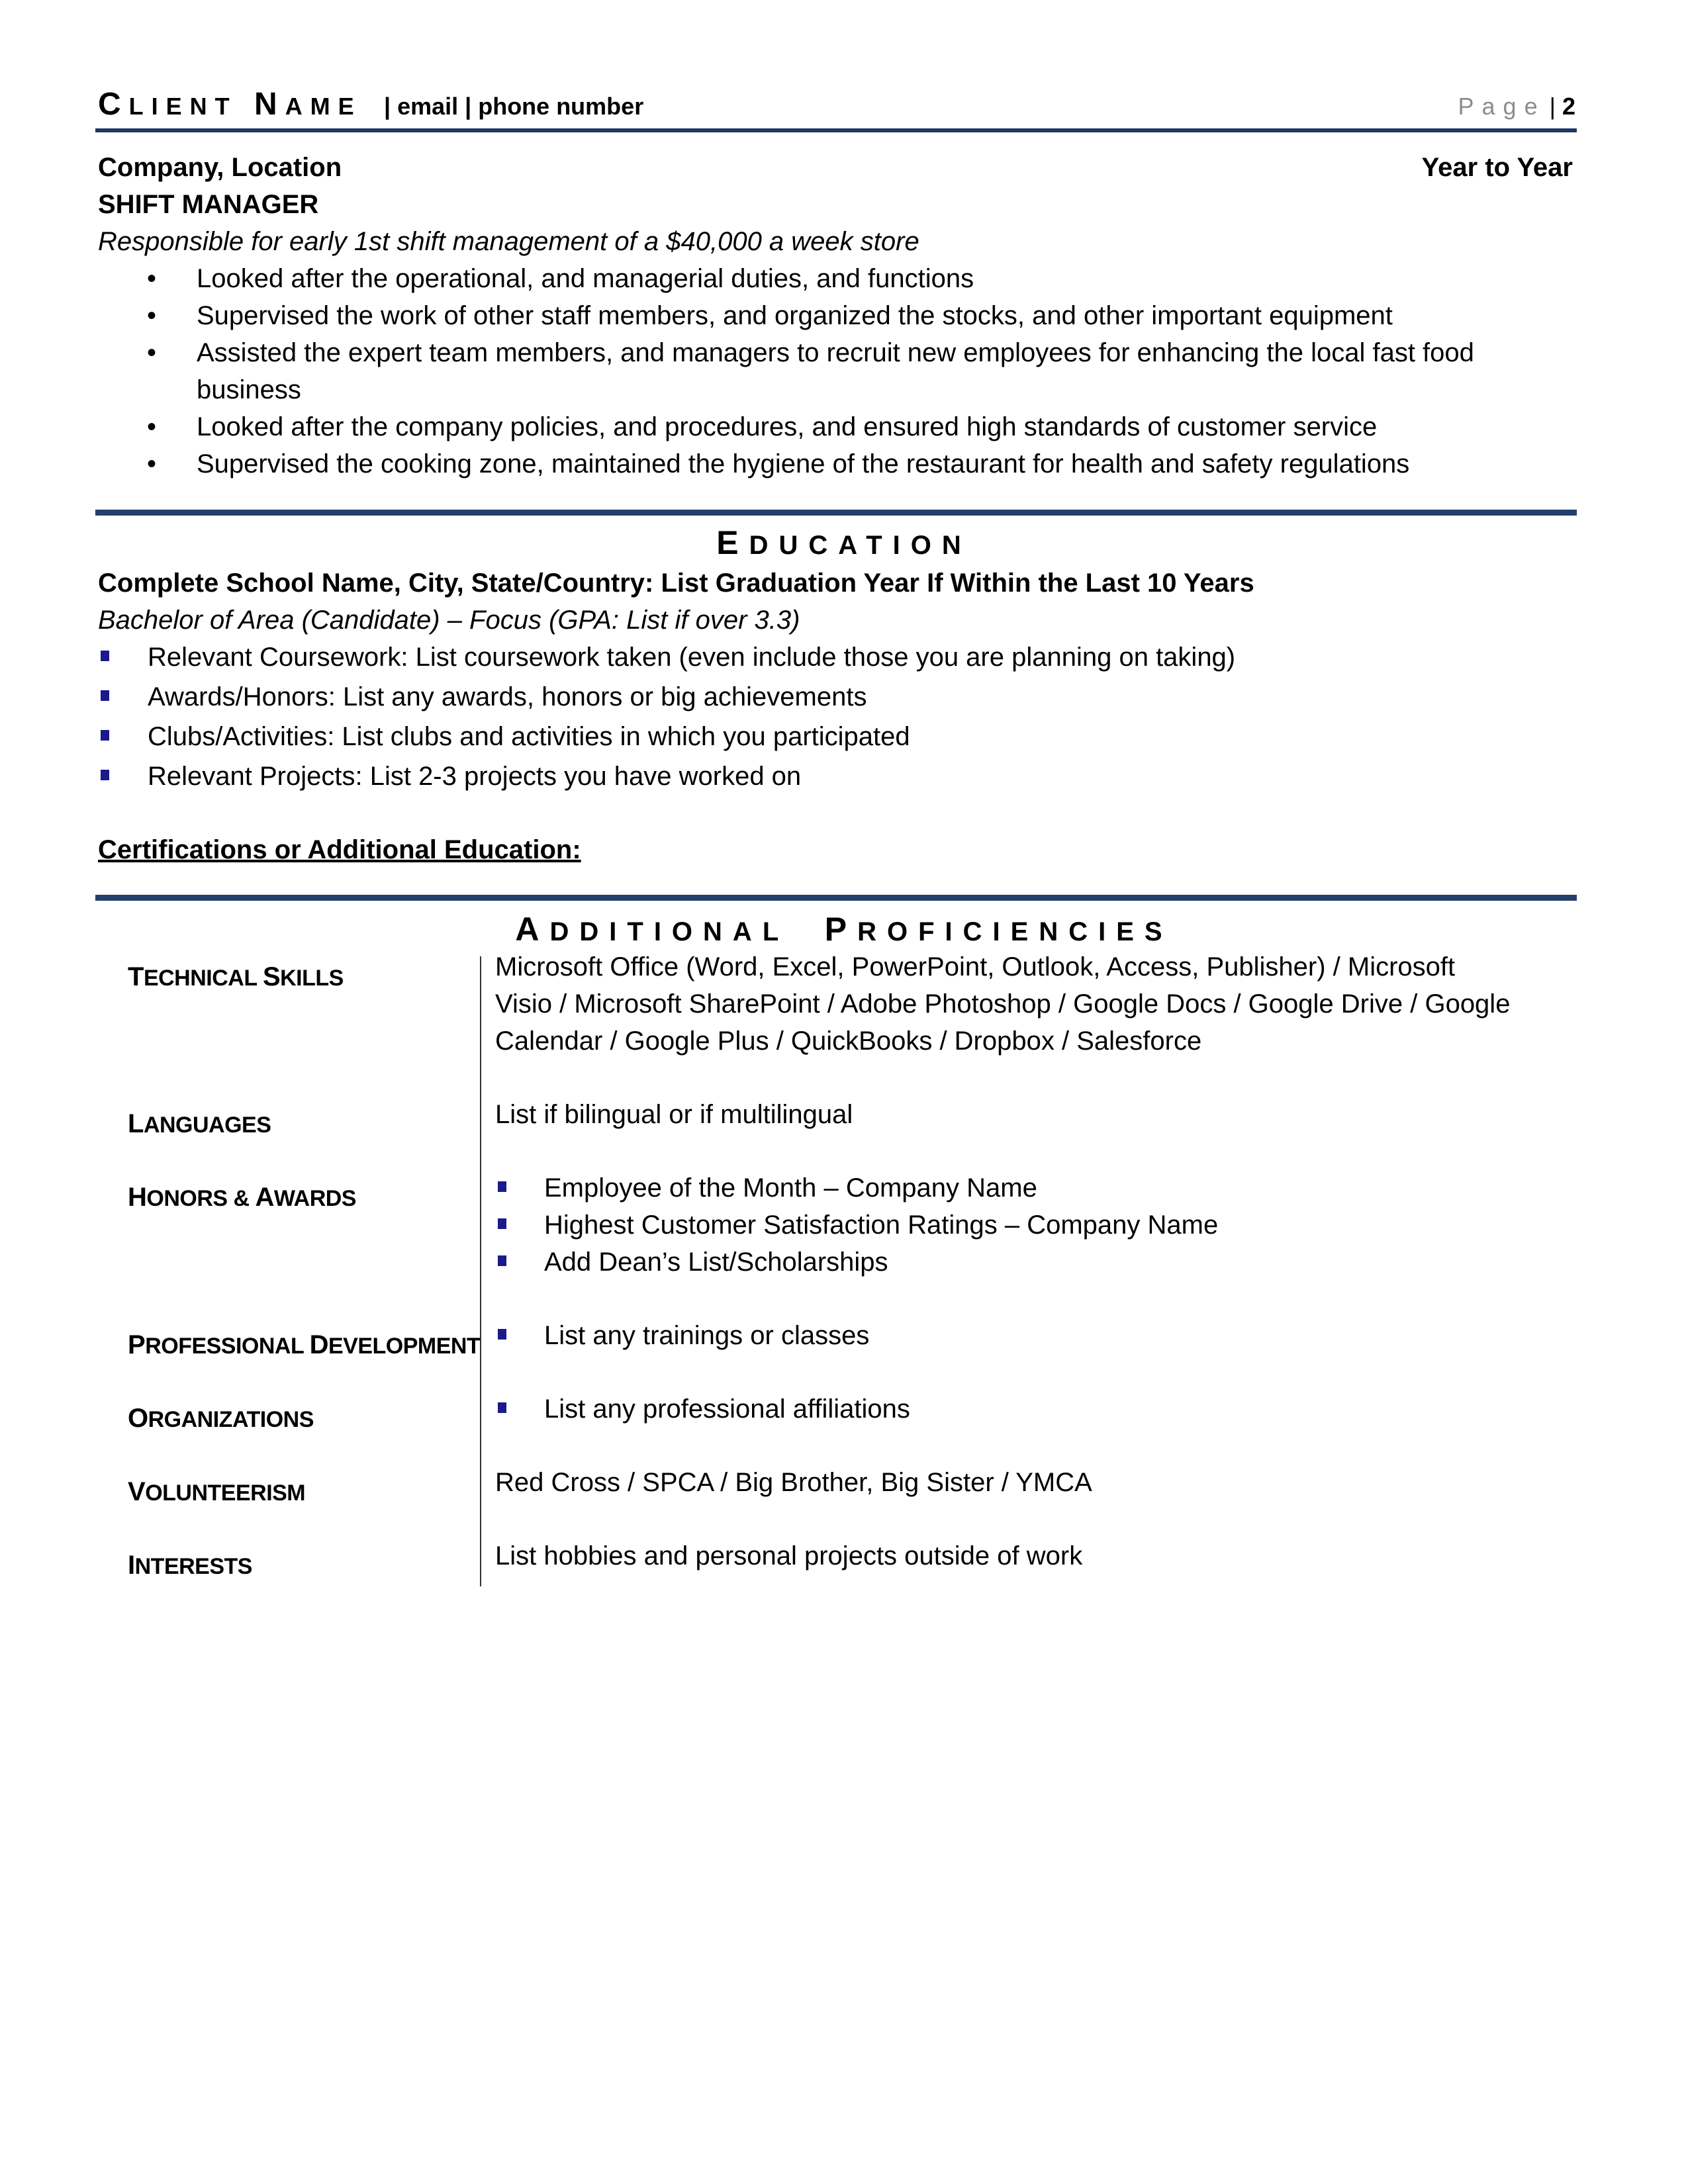 This screenshot has width=1688, height=2184. What do you see at coordinates (860, 545) in the screenshot?
I see `heading-rest: DUCATION` at bounding box center [860, 545].